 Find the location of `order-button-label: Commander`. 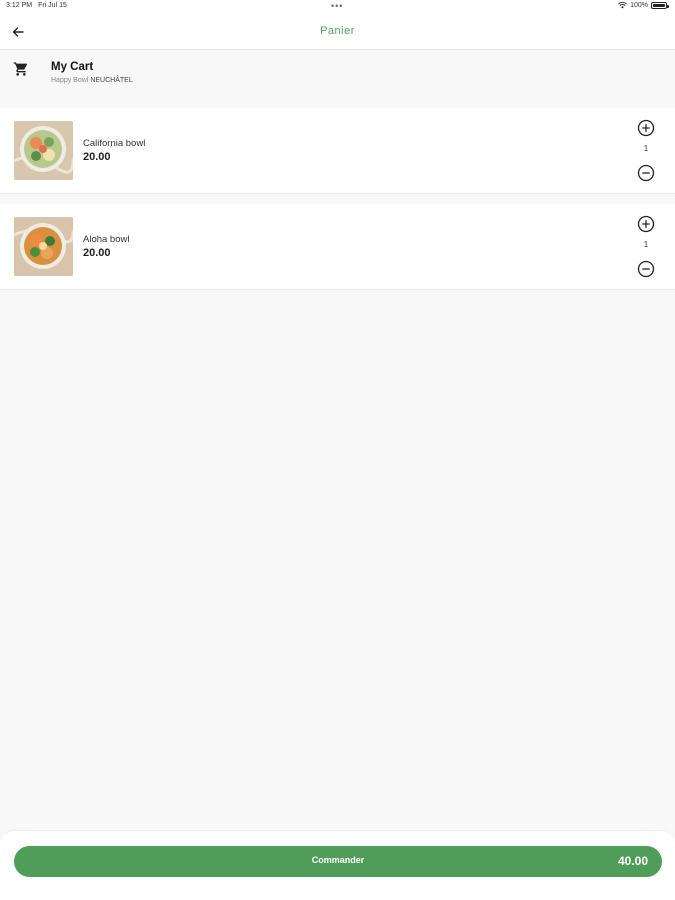

order-button-label: Commander is located at coordinates (338, 860).